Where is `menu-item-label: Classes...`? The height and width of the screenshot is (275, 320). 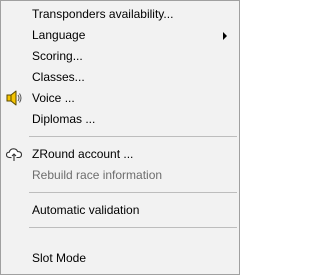 menu-item-label: Classes... is located at coordinates (58, 77).